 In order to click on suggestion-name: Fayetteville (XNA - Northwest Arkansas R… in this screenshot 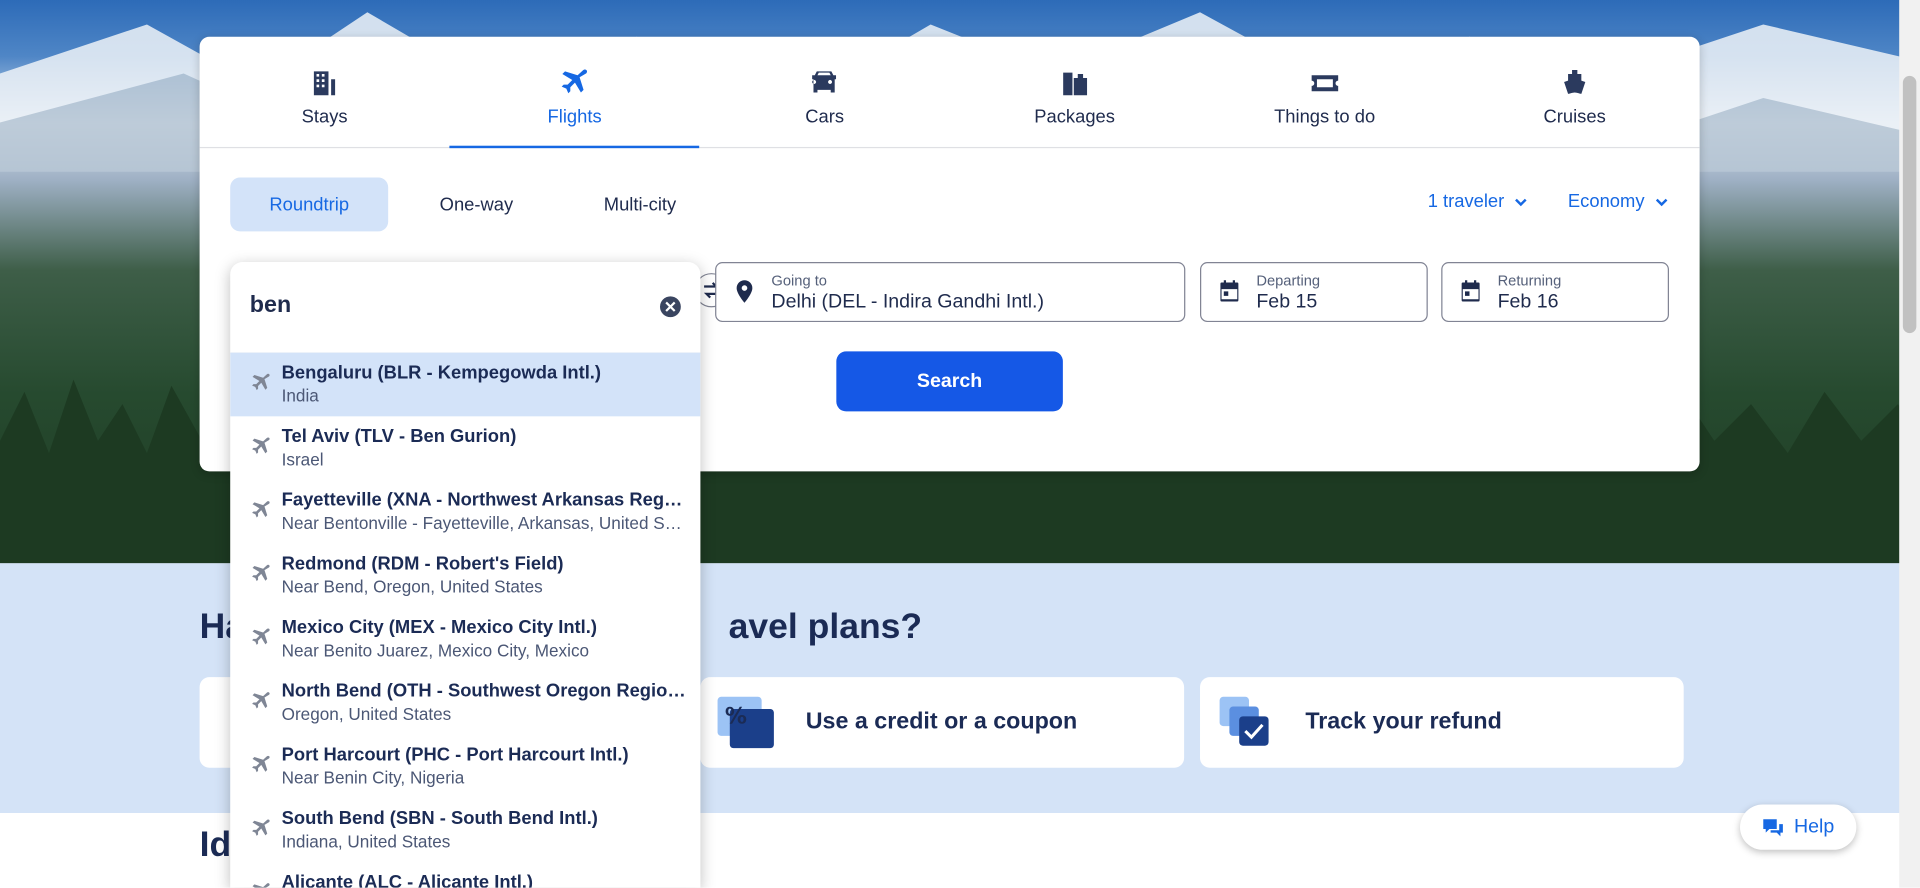, I will do `click(483, 500)`.